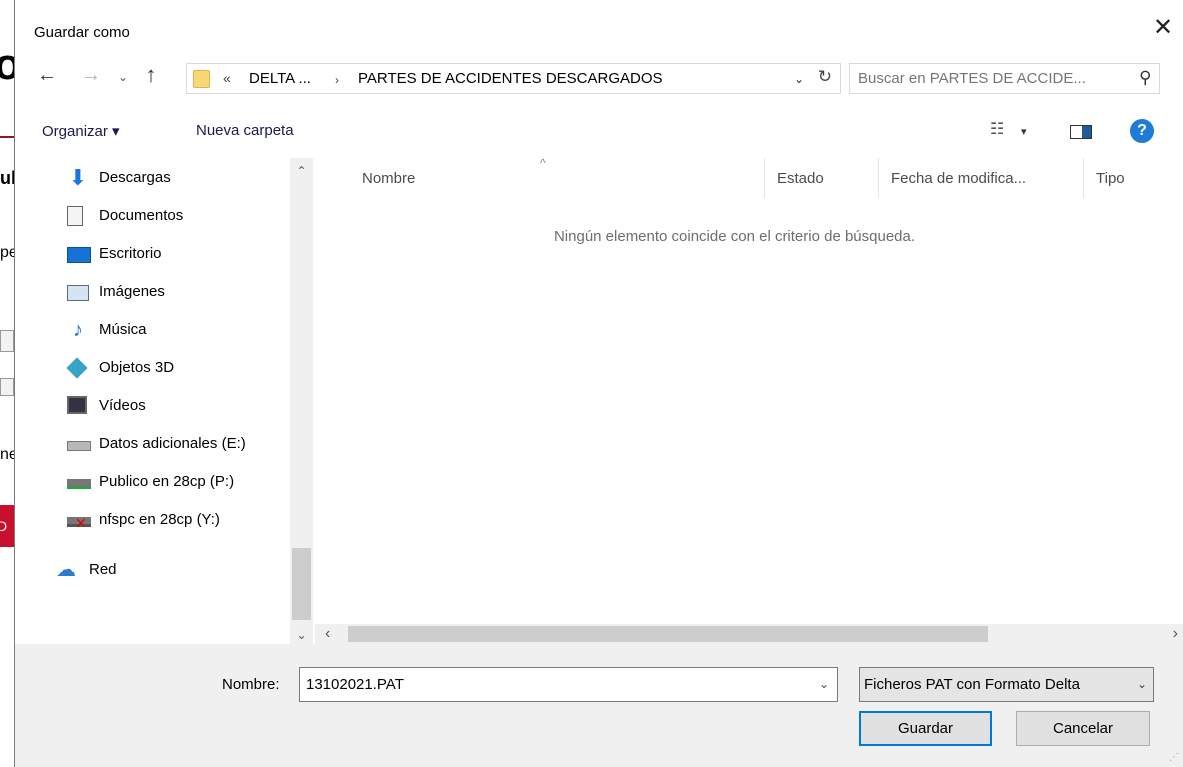 The width and height of the screenshot is (1183, 767). What do you see at coordinates (1175, 634) in the screenshot?
I see `scroll-right-icon: ›` at bounding box center [1175, 634].